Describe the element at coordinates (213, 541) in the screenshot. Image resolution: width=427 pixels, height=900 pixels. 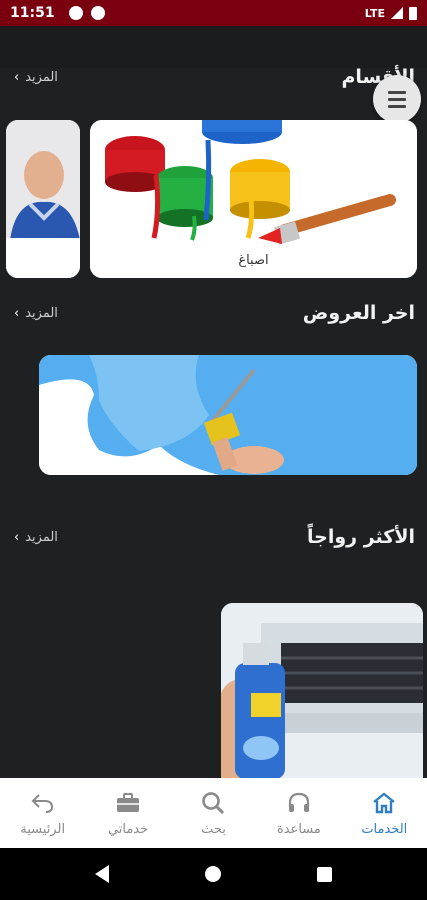
I see `popular-section-header: المزيد › الأكثر رواجاً` at that location.